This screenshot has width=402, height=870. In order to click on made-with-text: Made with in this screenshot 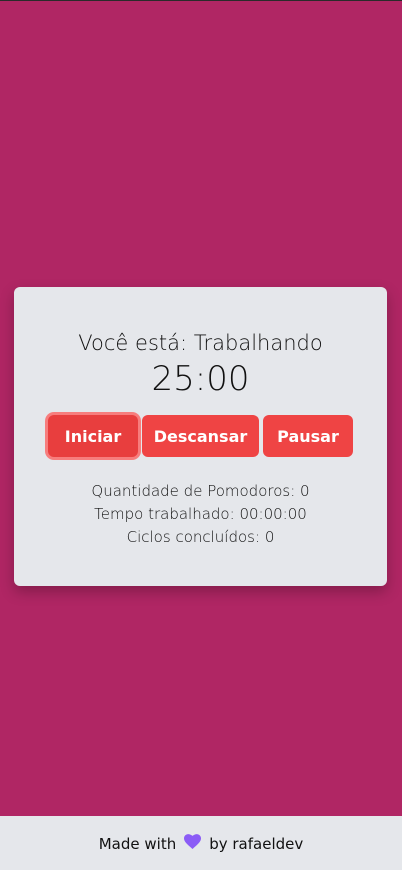, I will do `click(137, 843)`.